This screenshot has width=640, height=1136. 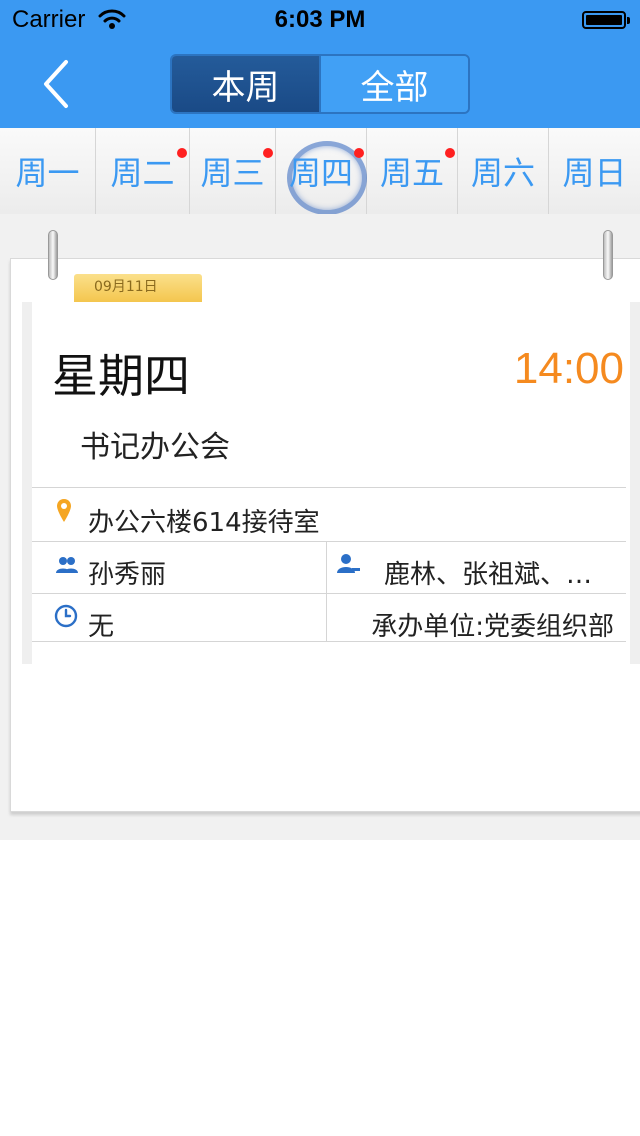 What do you see at coordinates (155, 447) in the screenshot?
I see `event-title: 书记办公会` at bounding box center [155, 447].